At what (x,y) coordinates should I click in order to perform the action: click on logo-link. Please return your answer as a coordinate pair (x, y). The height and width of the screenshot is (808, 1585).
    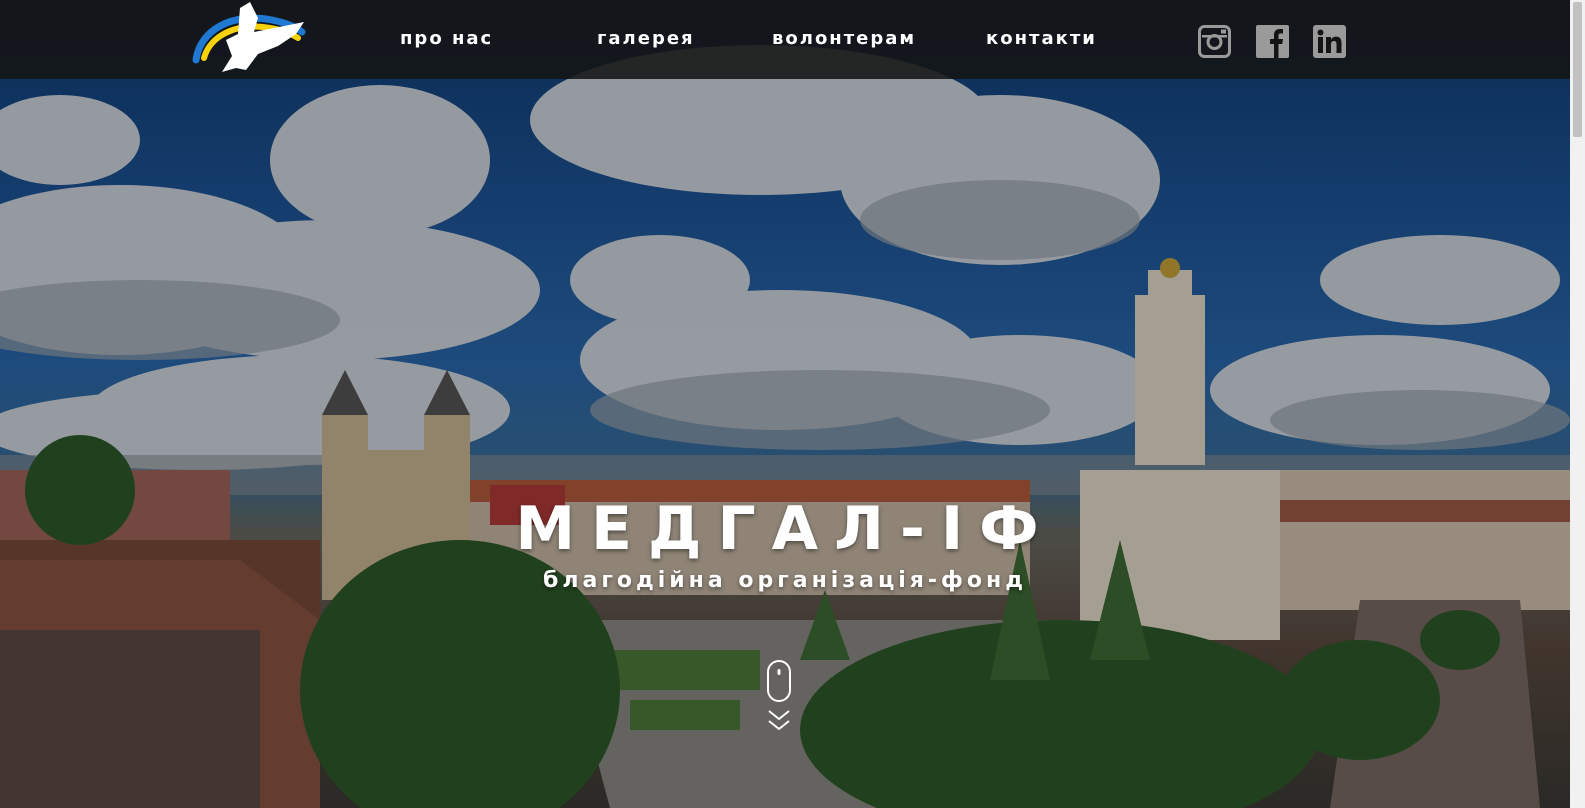
    Looking at the image, I should click on (251, 39).